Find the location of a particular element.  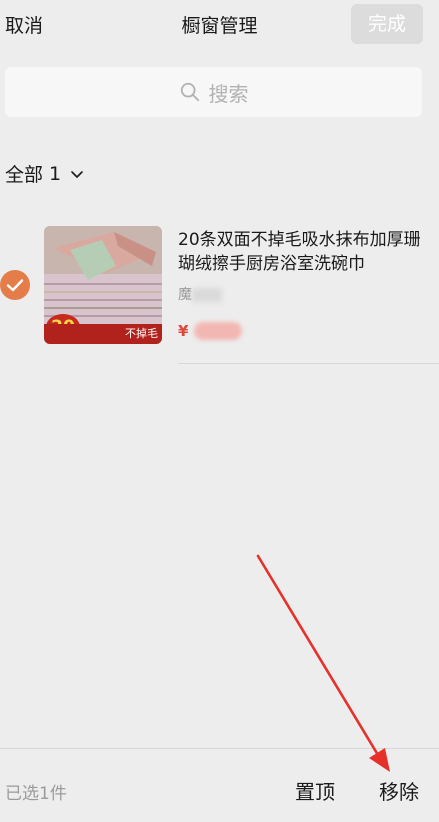

selected-count: 已选1件 is located at coordinates (36, 794).